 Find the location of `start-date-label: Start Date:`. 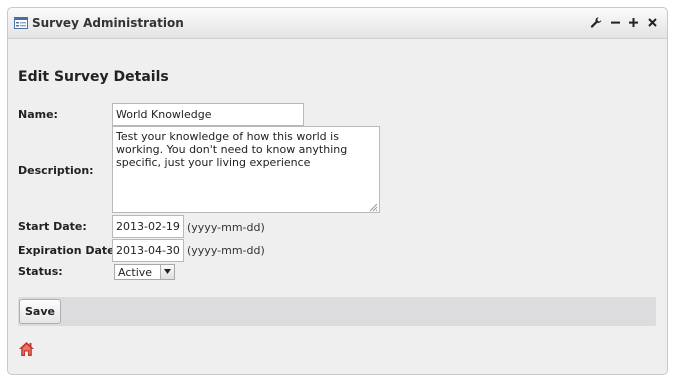

start-date-label: Start Date: is located at coordinates (52, 226).